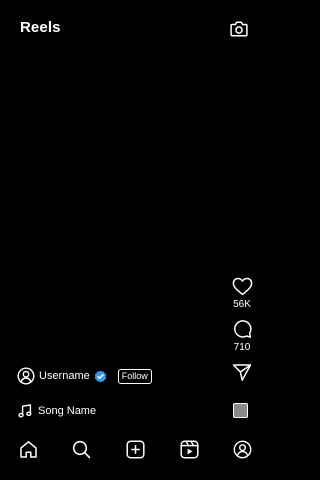 The height and width of the screenshot is (480, 320). Describe the element at coordinates (134, 376) in the screenshot. I see `follow-button: Follow` at that location.